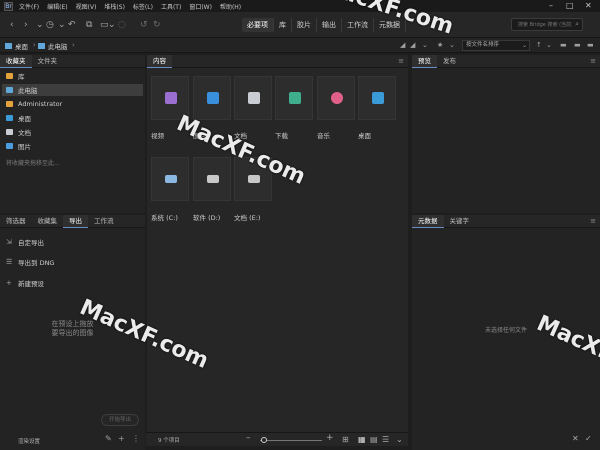  I want to click on slider-handle, so click(264, 440).